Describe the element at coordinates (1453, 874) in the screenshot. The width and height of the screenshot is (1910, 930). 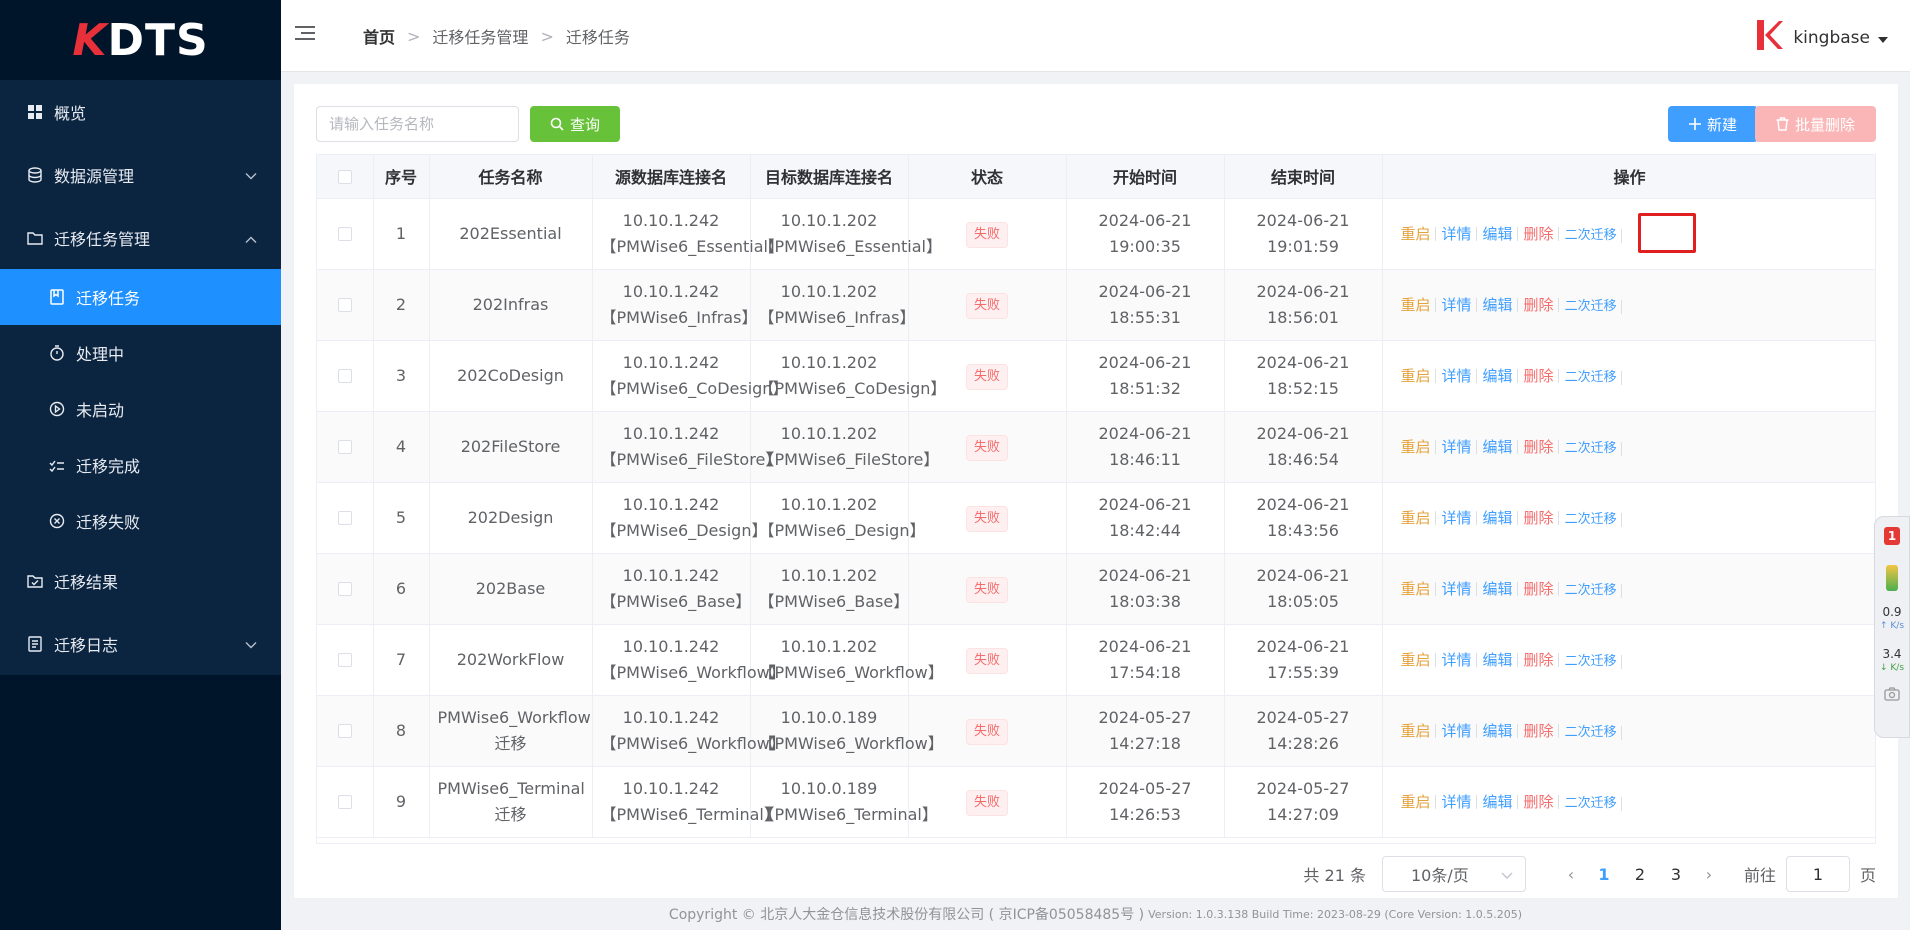
I see `page-size-select: 10条/页` at that location.